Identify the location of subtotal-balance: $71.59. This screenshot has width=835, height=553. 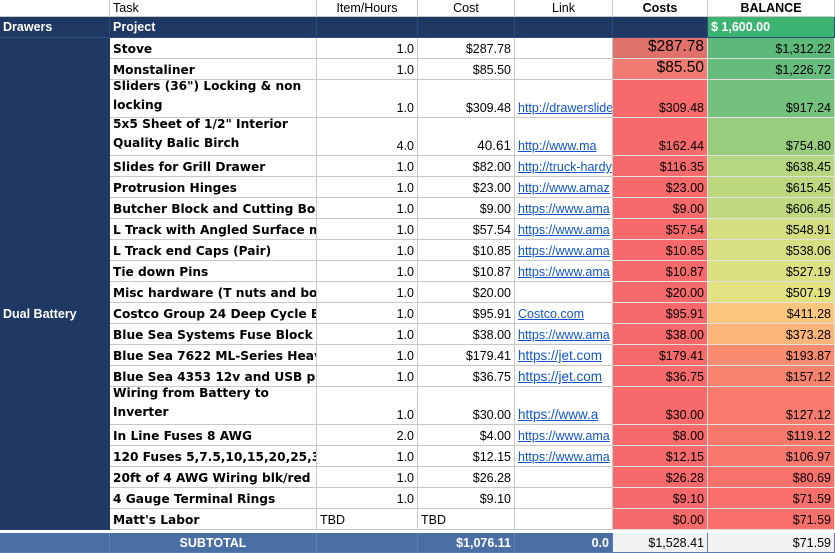
(771, 543).